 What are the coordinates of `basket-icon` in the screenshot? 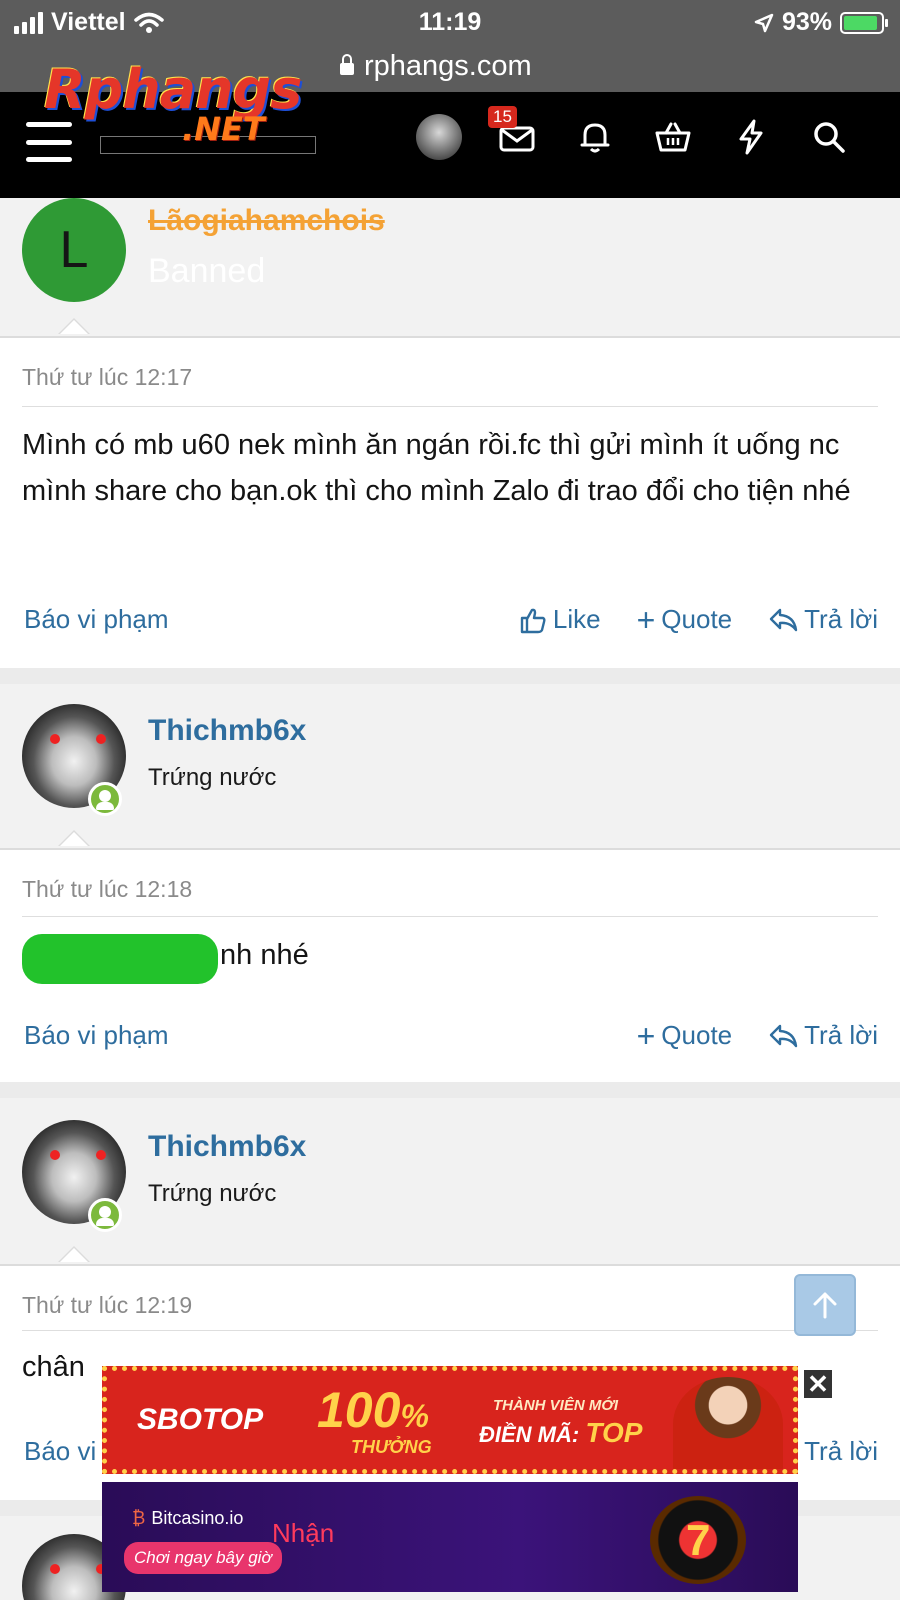 It's located at (673, 137).